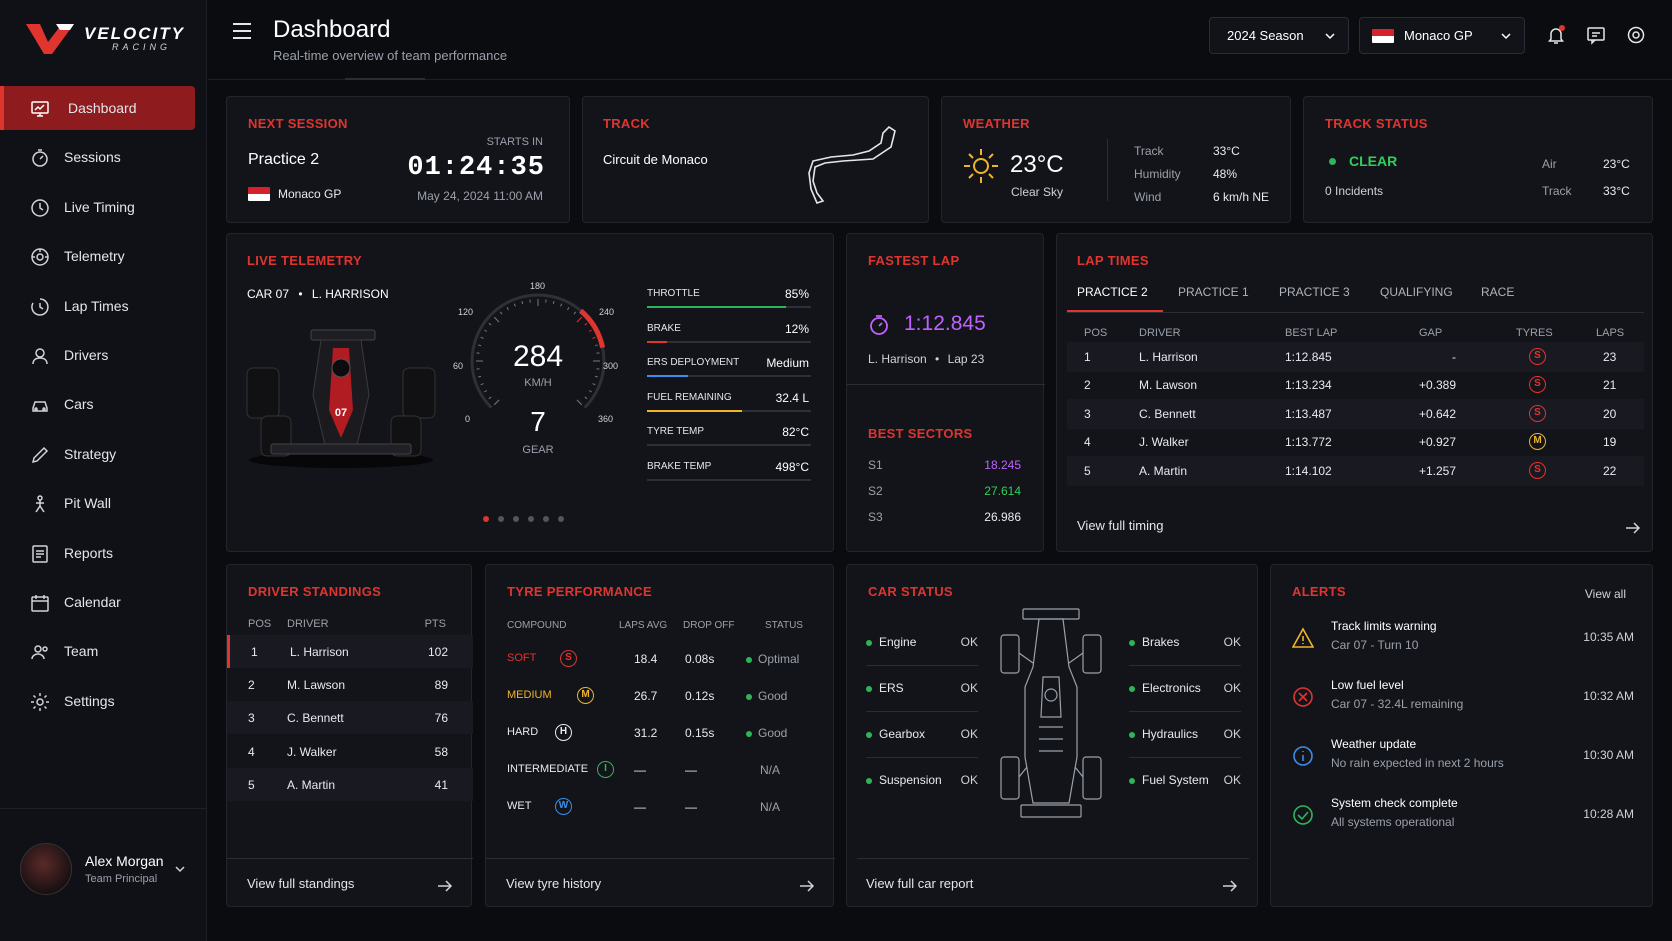 This screenshot has height=941, width=1672. Describe the element at coordinates (1120, 525) in the screenshot. I see `view-full-timing-link: View full timing` at that location.